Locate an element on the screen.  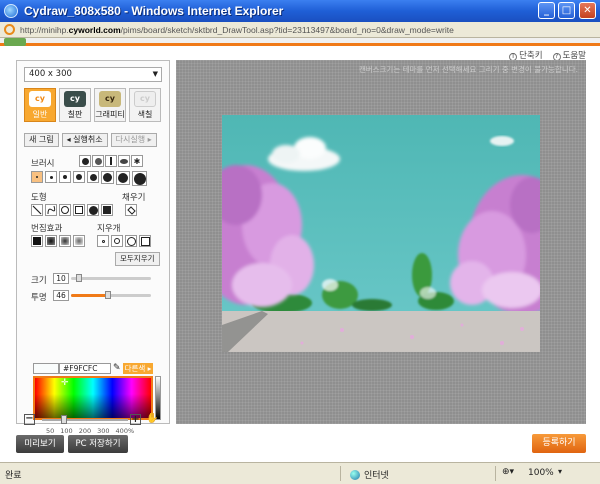
zoom-in-button: + is located at coordinates (135, 419).